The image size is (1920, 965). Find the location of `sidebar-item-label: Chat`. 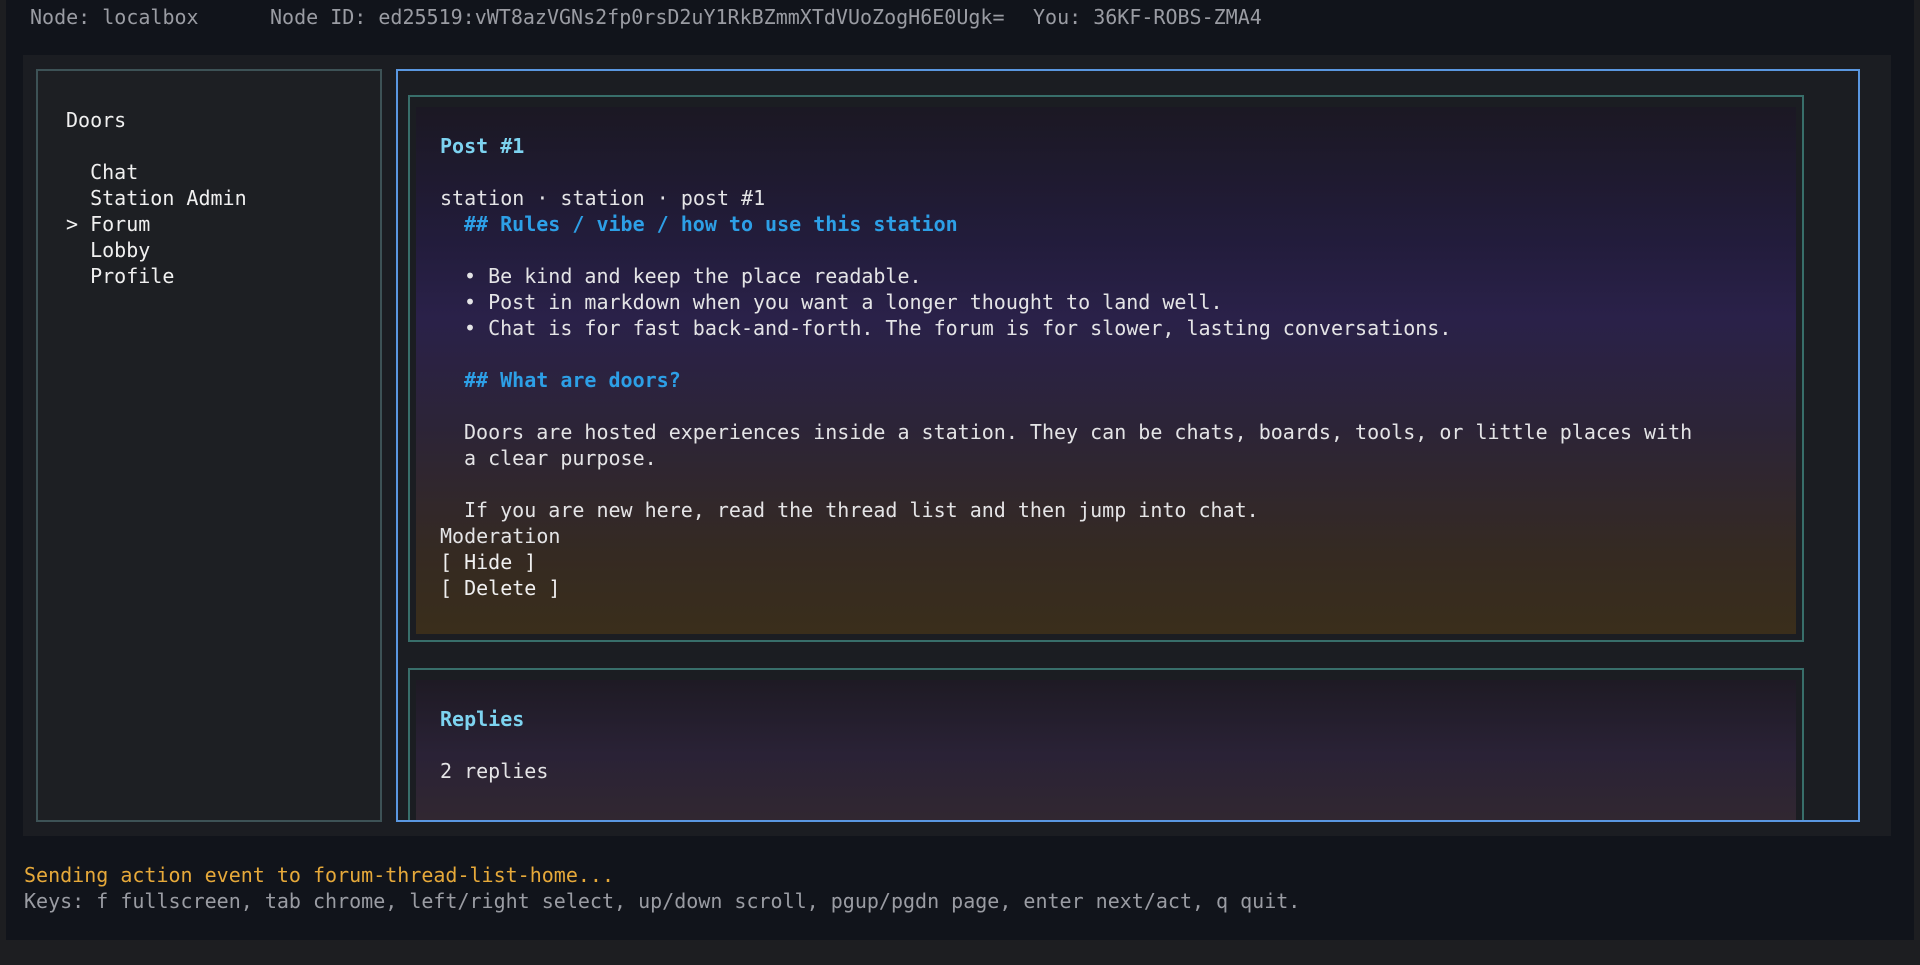

sidebar-item-label: Chat is located at coordinates (114, 172).